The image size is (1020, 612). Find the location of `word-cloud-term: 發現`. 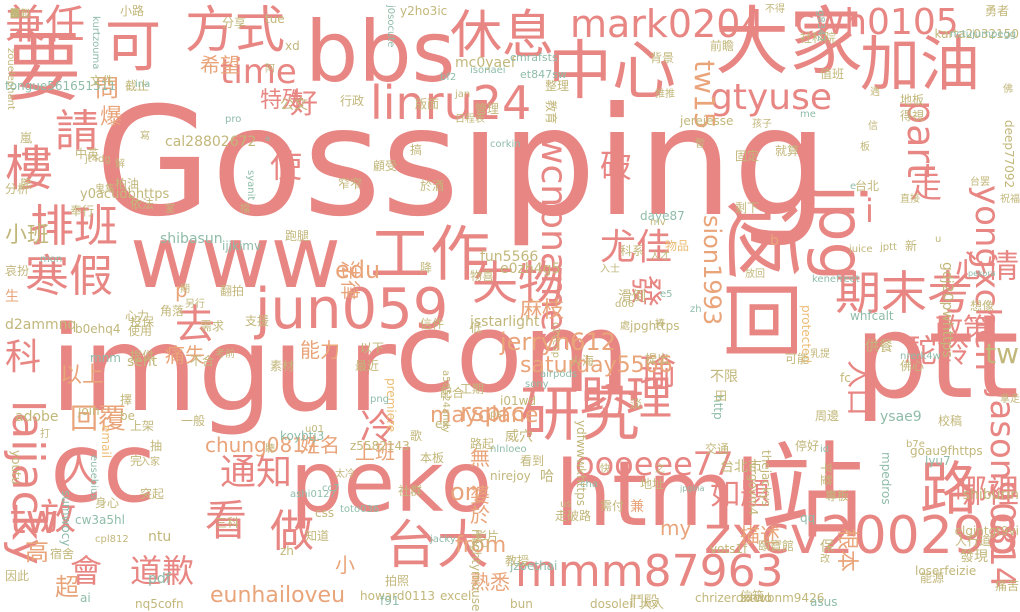

word-cloud-term: 發現 is located at coordinates (974, 557).